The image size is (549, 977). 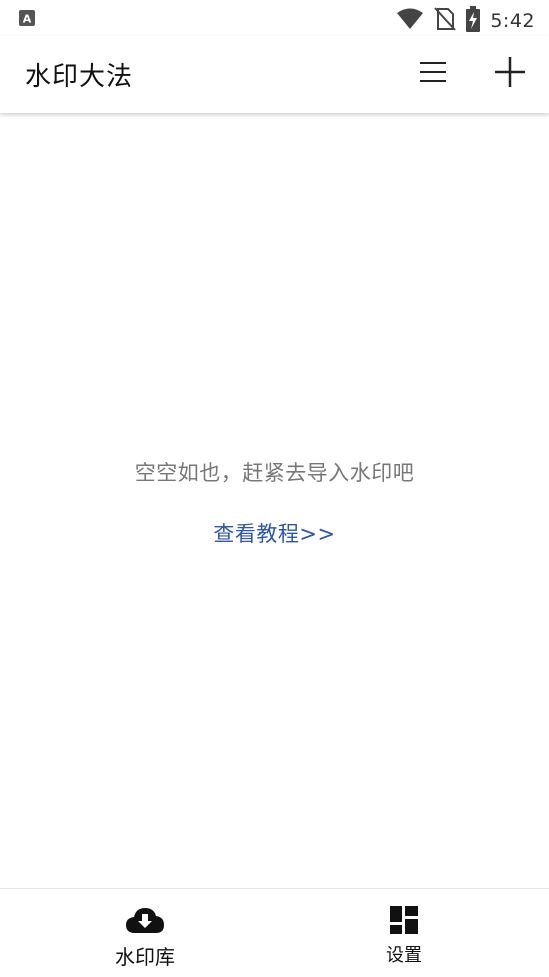 I want to click on status-time: 5:42, so click(x=512, y=21).